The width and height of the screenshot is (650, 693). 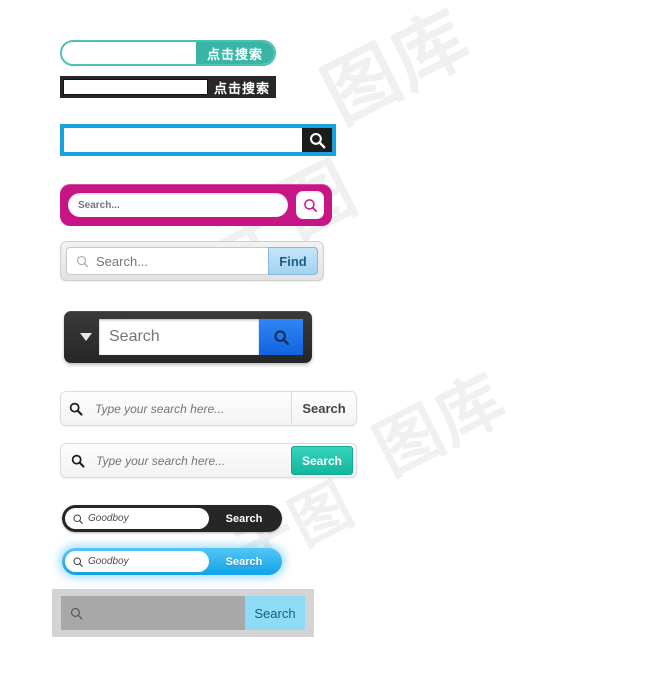 I want to click on search-bar-blue-pill: Search, so click(x=172, y=561).